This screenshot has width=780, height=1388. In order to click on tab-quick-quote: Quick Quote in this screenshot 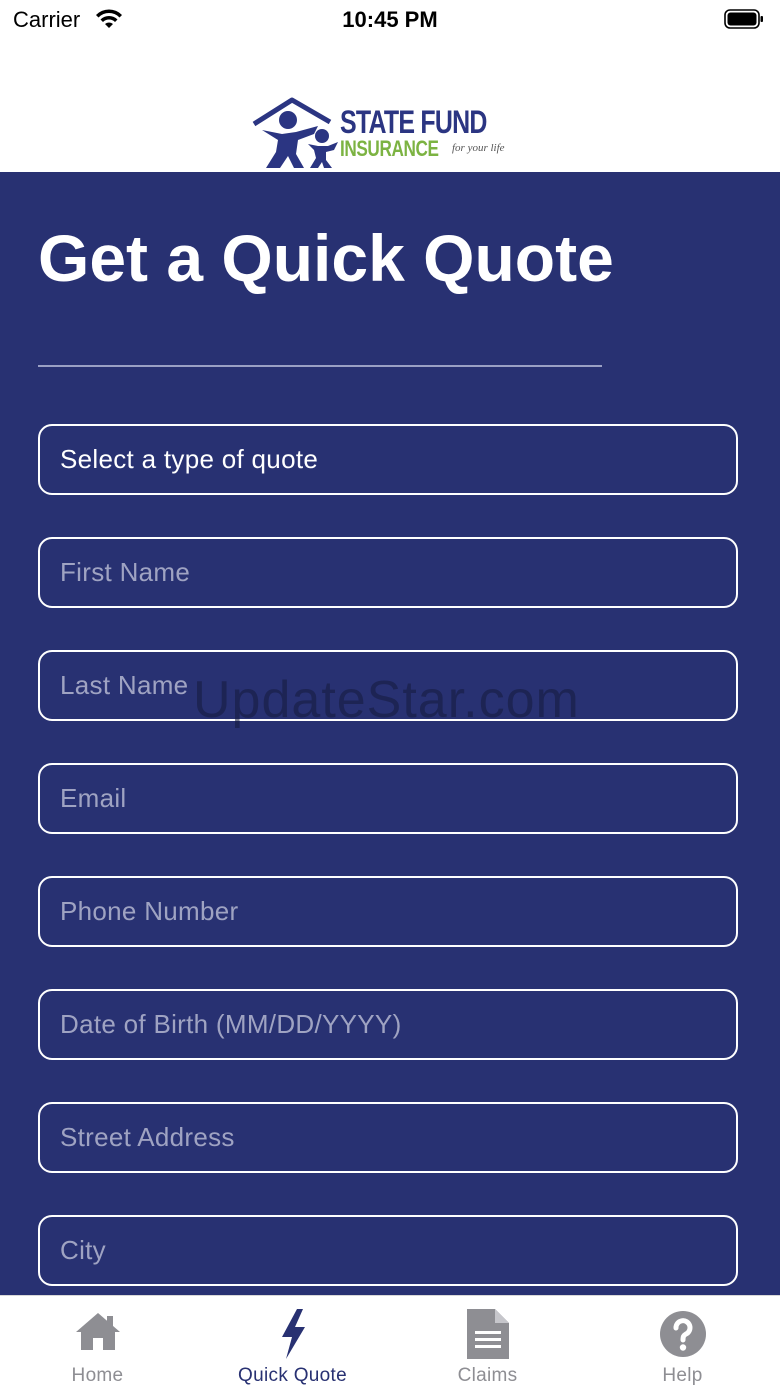, I will do `click(292, 1342)`.